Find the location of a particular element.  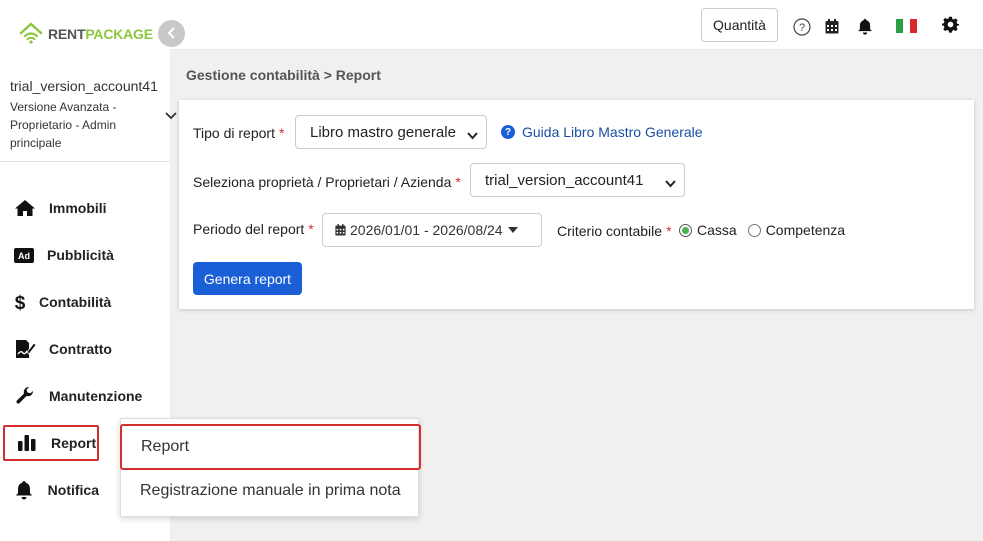

sidebar-item-notifica: Notifica is located at coordinates (51, 490).